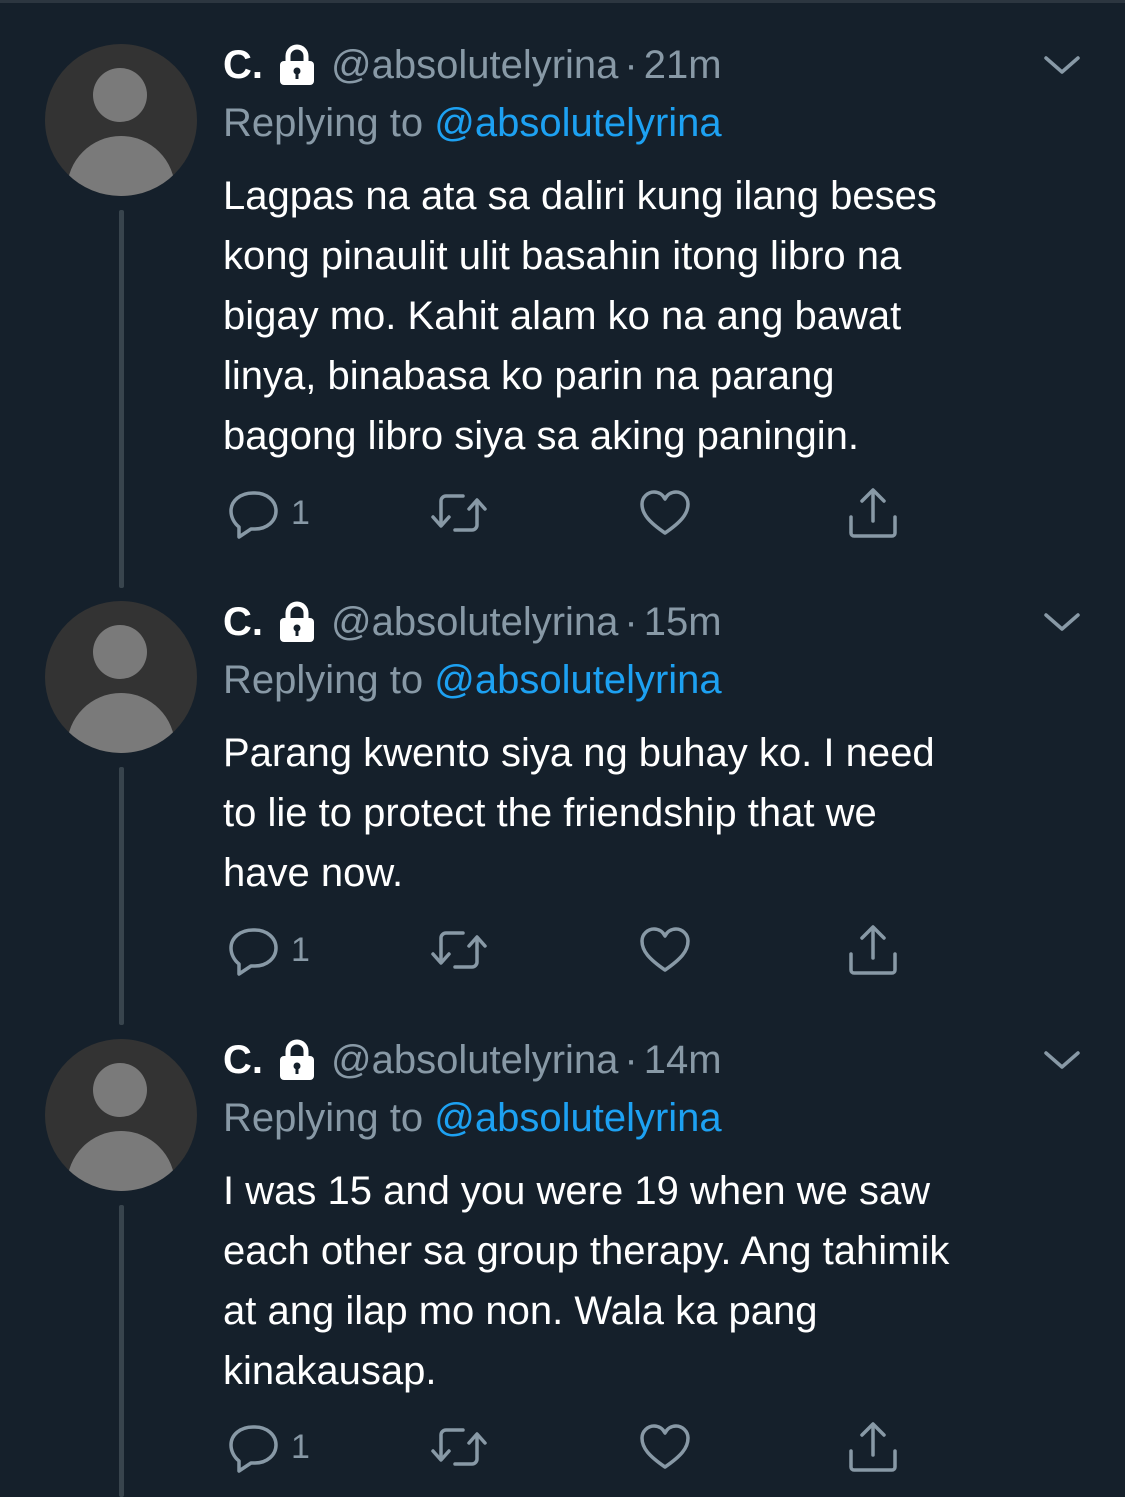 This screenshot has width=1125, height=1497. Describe the element at coordinates (683, 1060) in the screenshot. I see `timestamp: 14m` at that location.